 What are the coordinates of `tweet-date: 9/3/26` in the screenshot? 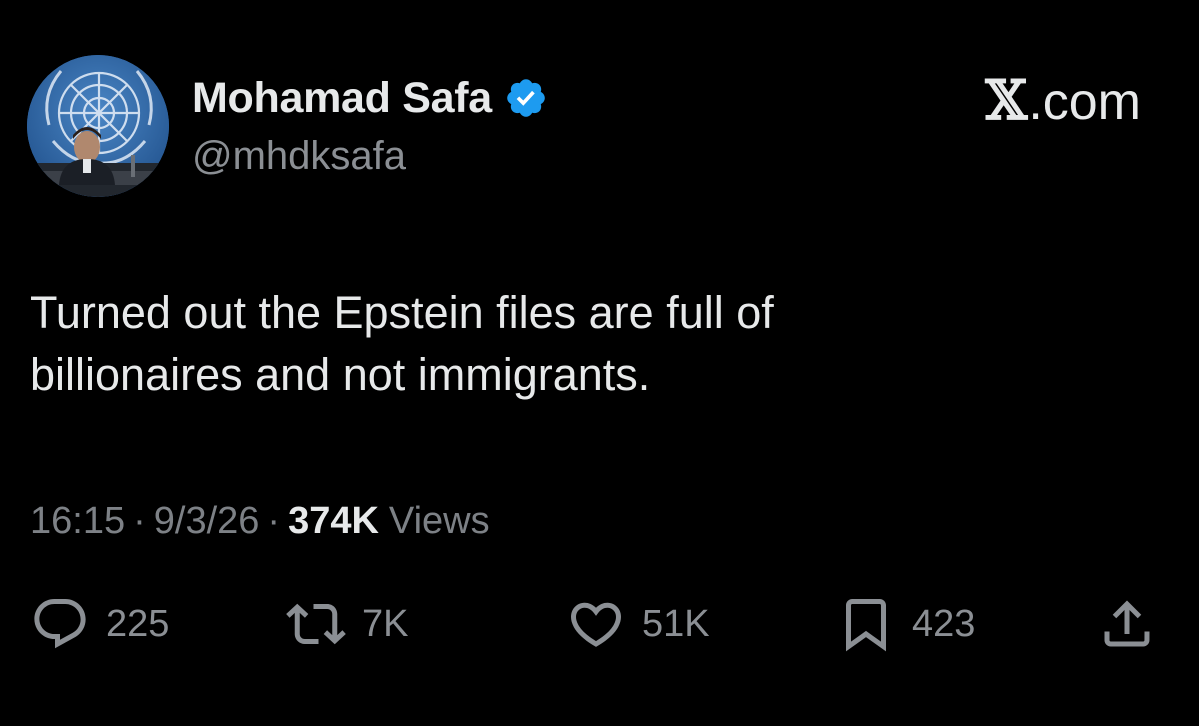 It's located at (207, 521).